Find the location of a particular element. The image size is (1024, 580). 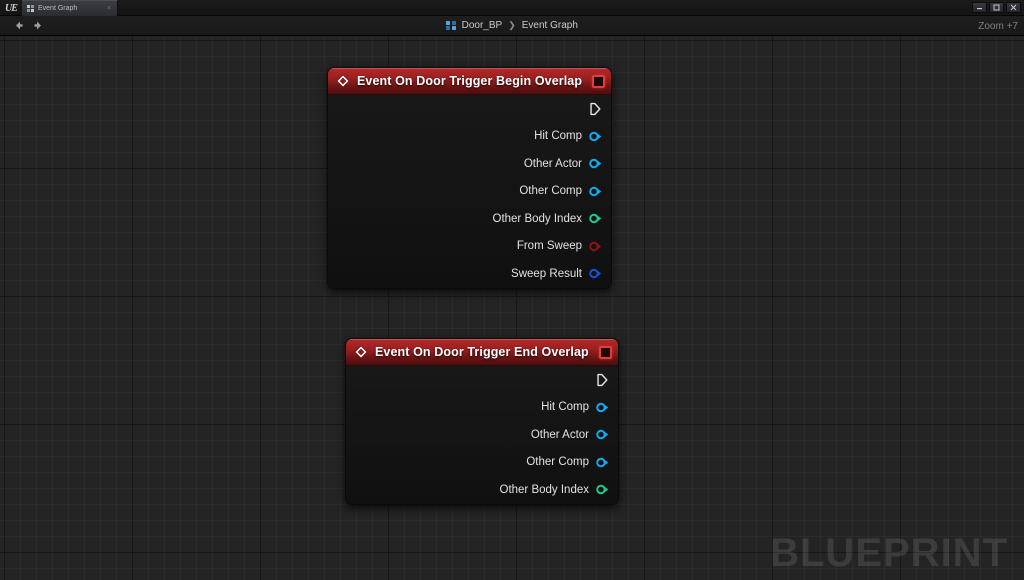

breadcrumb: Door_BP ❯ Event Graph is located at coordinates (512, 25).